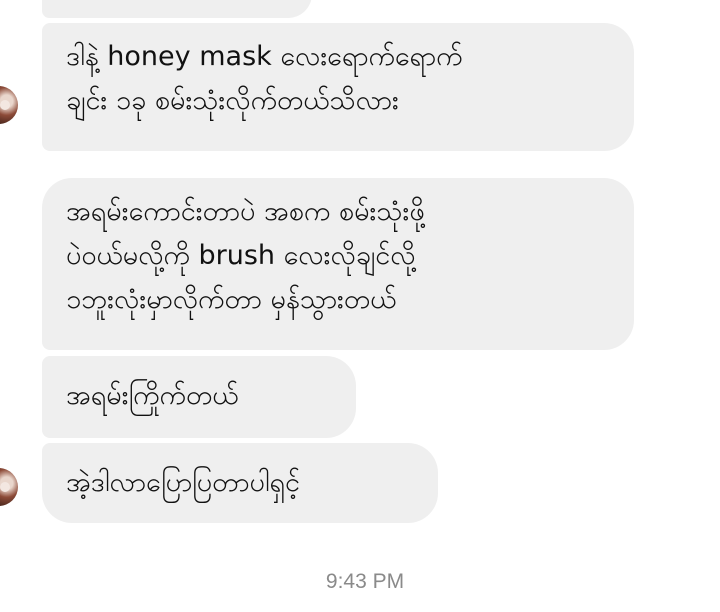  Describe the element at coordinates (241, 255) in the screenshot. I see `message-line: ပဲဝယ်မလို့ကို brush လေးလိုချင်လို့` at that location.